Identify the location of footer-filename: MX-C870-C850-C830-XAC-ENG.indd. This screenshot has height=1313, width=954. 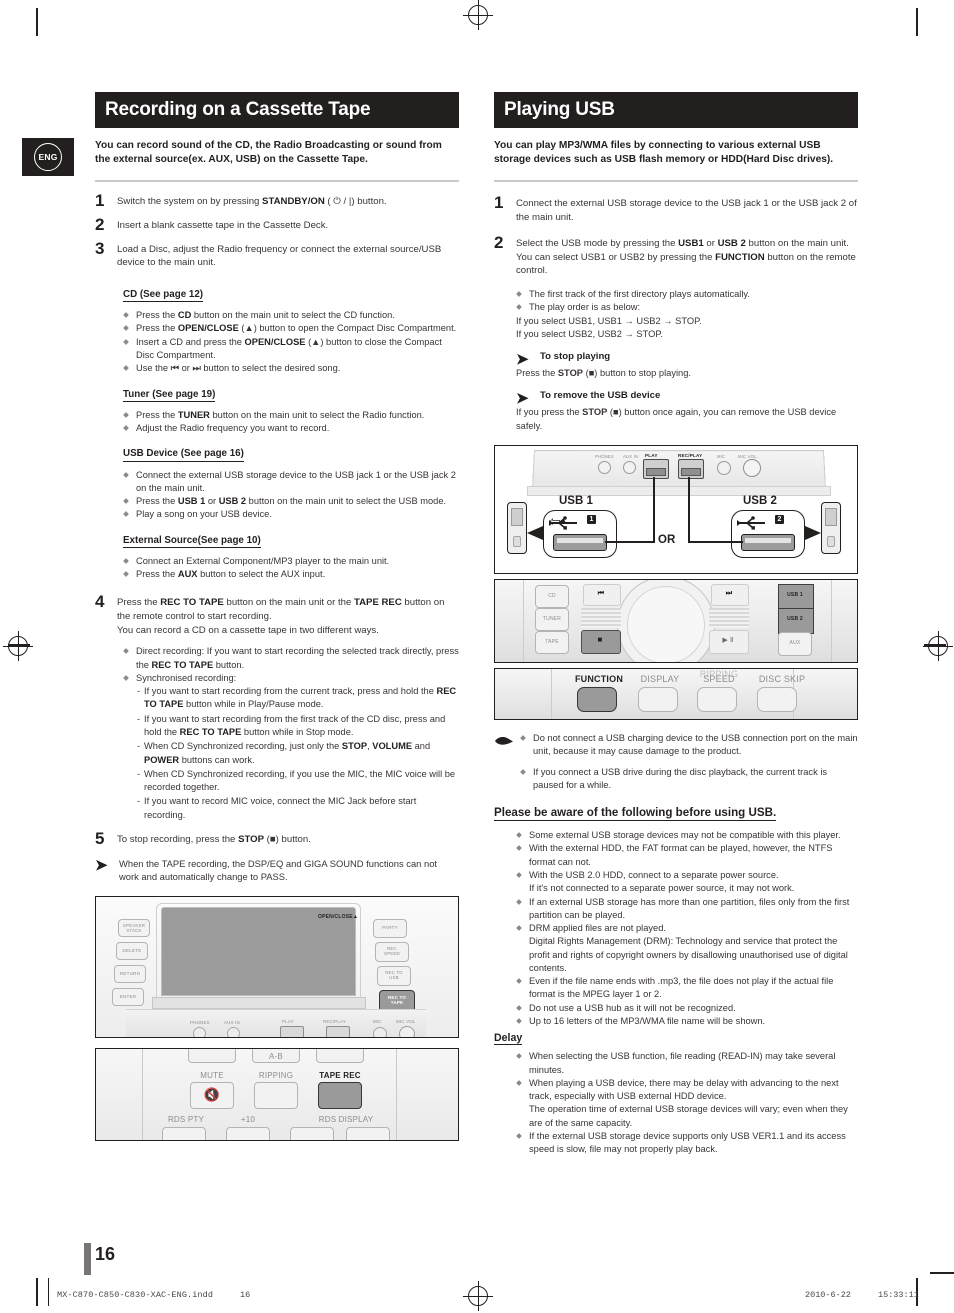
(135, 1295).